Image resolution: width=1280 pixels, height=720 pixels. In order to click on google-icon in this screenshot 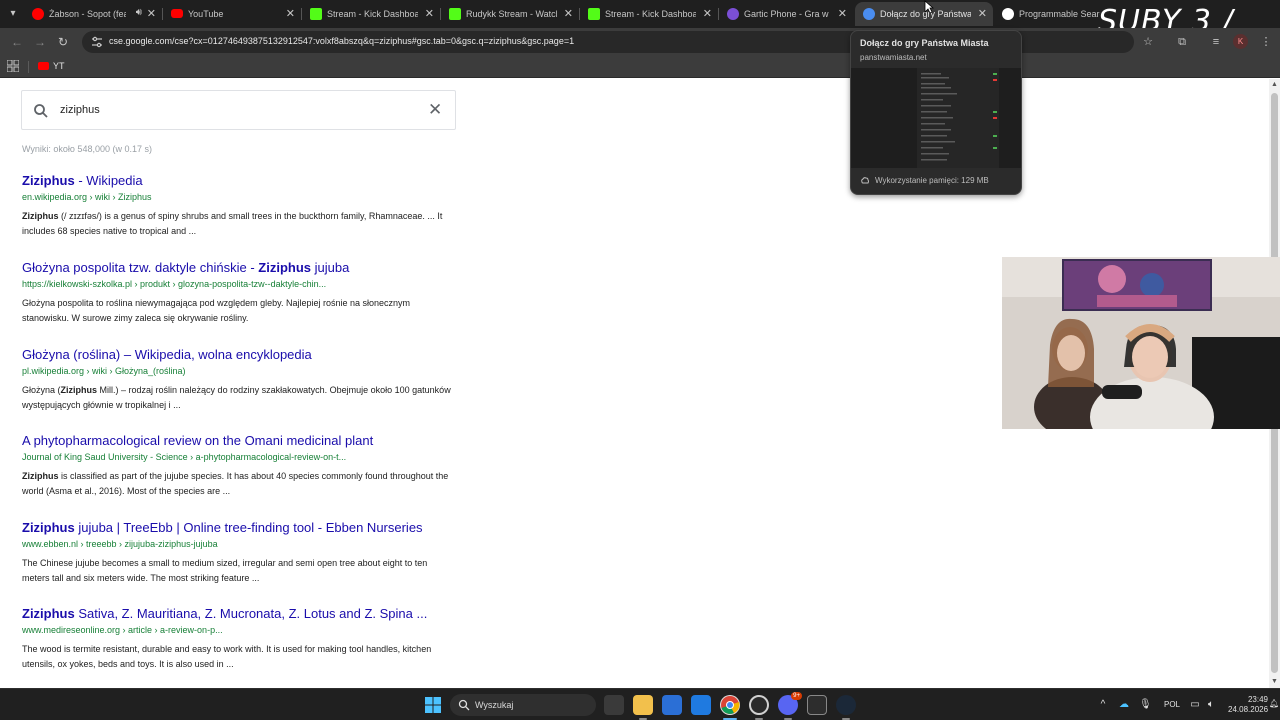, I will do `click(1008, 14)`.